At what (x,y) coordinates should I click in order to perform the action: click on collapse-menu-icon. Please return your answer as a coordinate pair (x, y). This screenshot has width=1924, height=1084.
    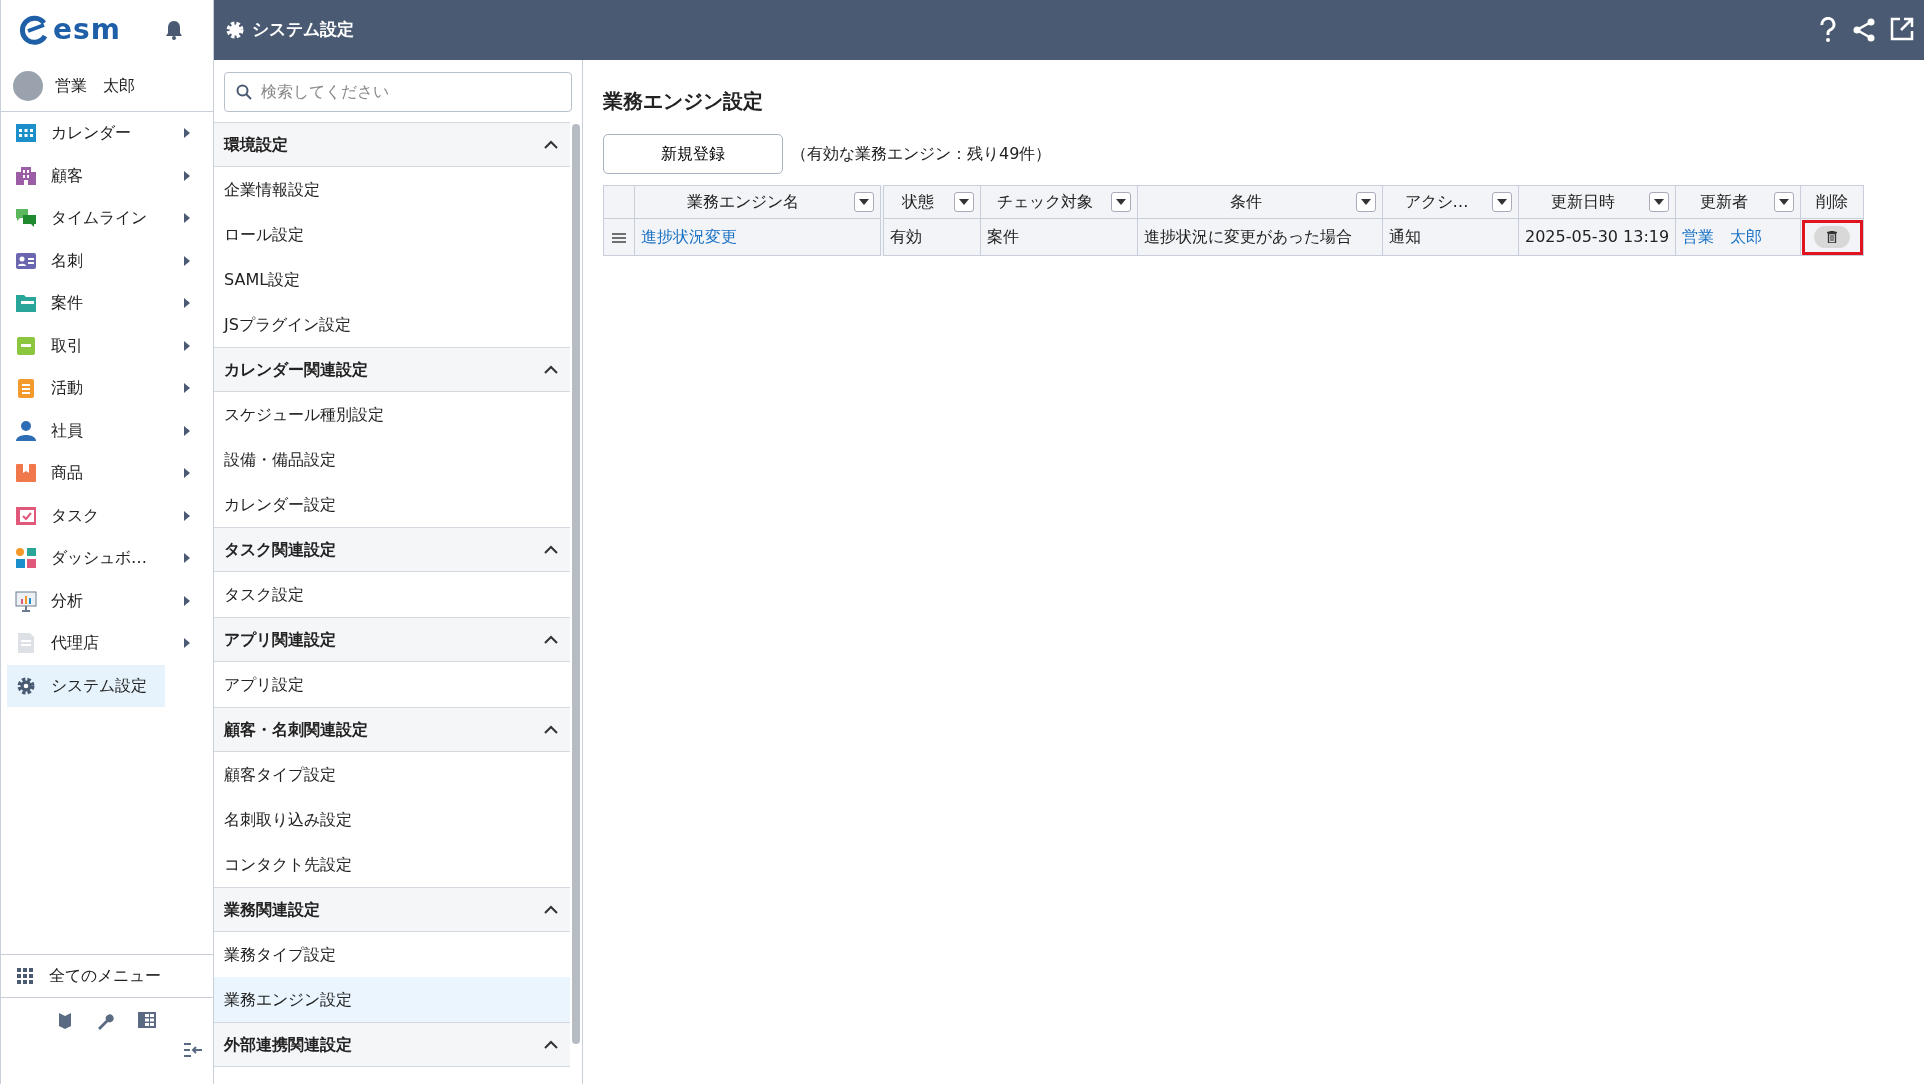
    Looking at the image, I should click on (193, 1050).